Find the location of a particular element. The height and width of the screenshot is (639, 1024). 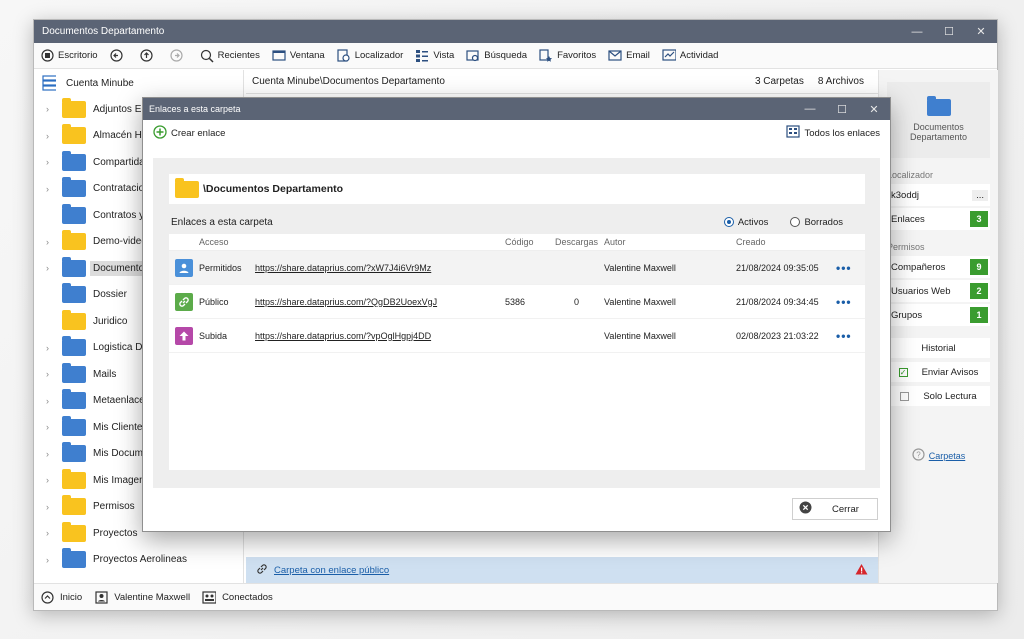

close-dialog-button: Cerrar is located at coordinates (835, 509).